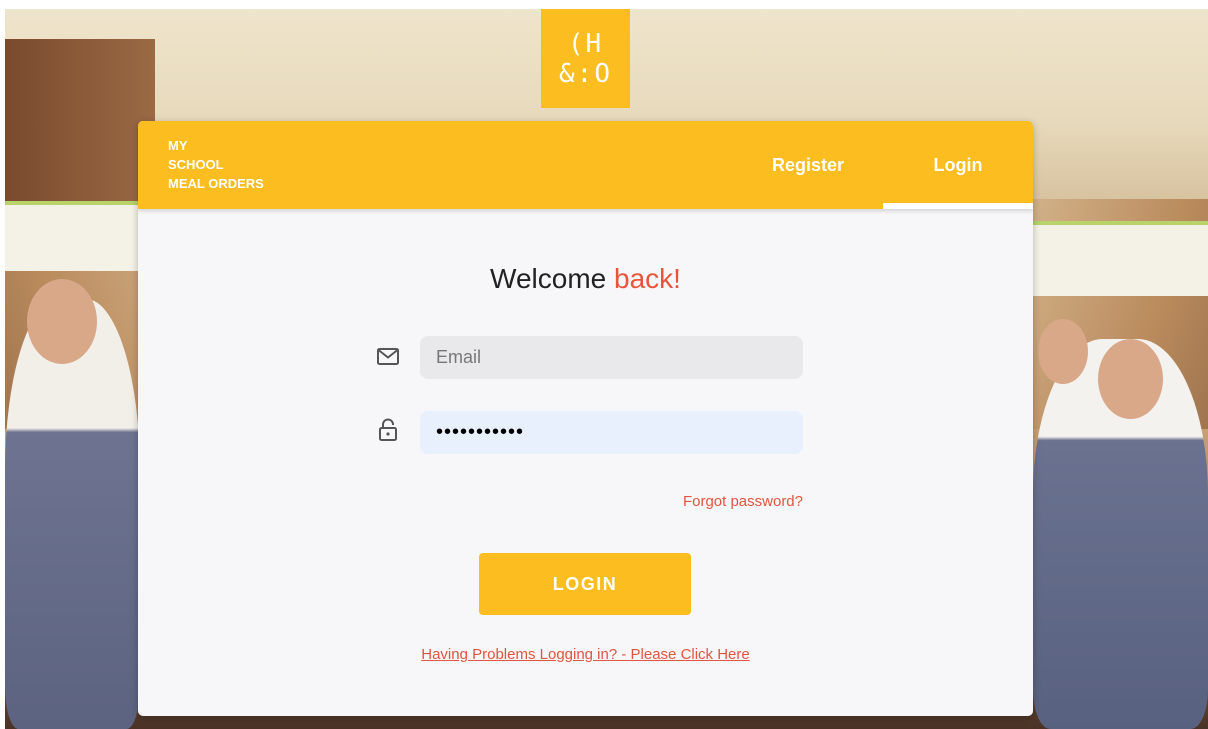  What do you see at coordinates (585, 165) in the screenshot?
I see `card-header: MY SCHOOL MEAL ORDERS Register Login` at bounding box center [585, 165].